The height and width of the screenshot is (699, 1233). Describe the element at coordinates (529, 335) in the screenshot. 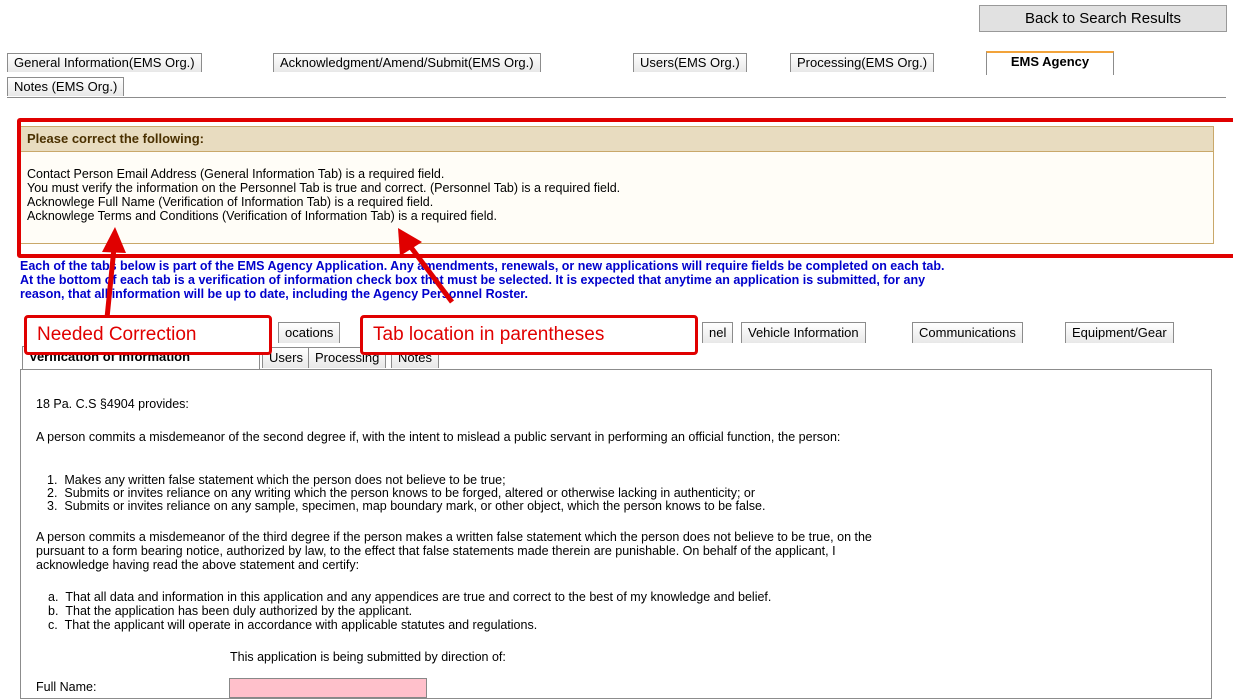

I see `callout-tab-location: Tab location in parentheses` at that location.